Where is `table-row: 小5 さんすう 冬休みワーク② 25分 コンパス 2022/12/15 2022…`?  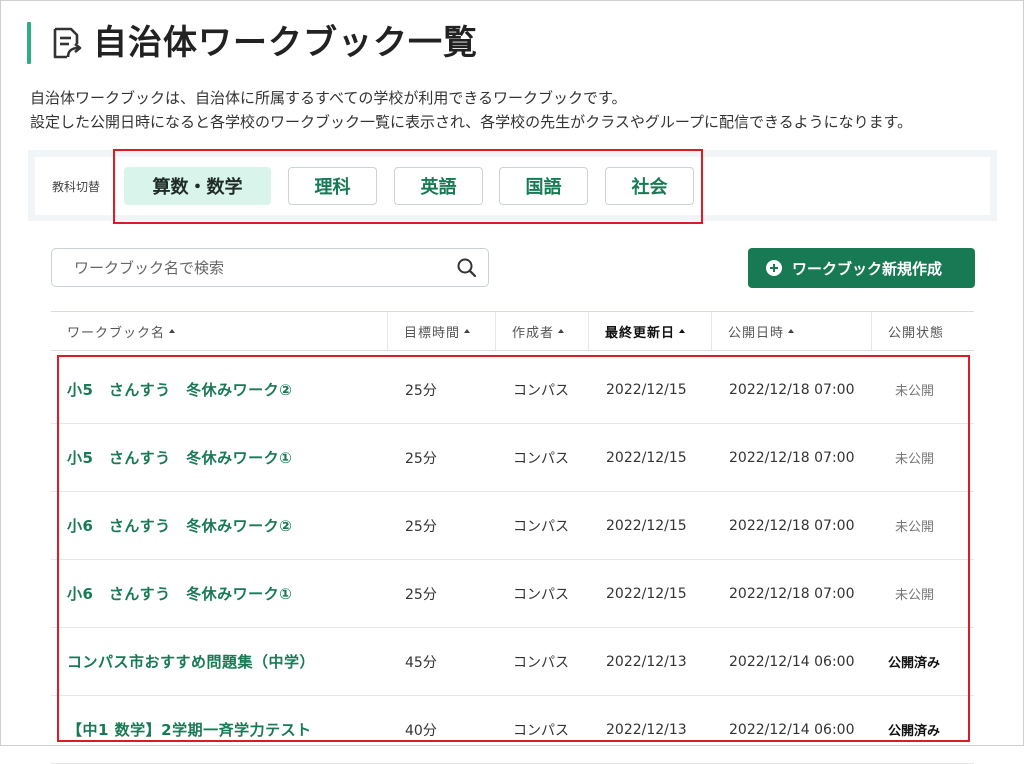
table-row: 小5 さんすう 冬休みワーク② 25分 コンパス 2022/12/15 2022… is located at coordinates (512, 390).